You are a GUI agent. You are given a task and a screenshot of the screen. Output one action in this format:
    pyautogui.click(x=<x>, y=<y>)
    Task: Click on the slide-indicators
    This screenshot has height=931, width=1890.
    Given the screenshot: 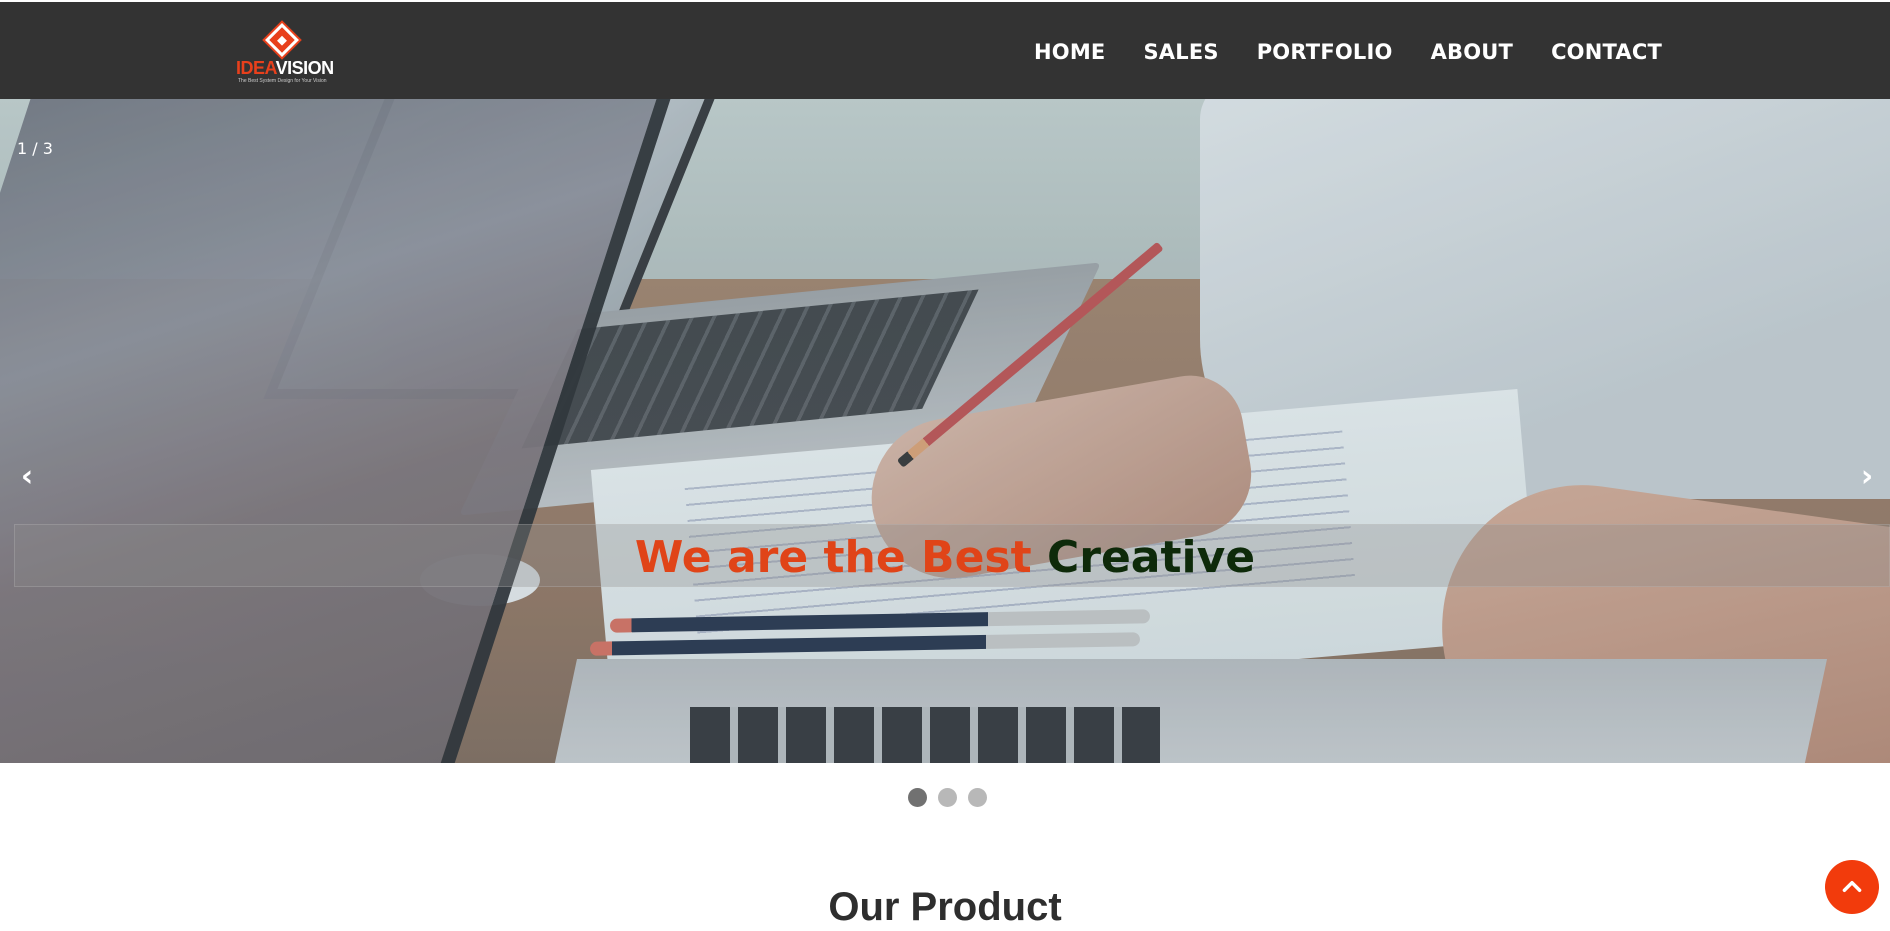 What is the action you would take?
    pyautogui.click(x=945, y=797)
    